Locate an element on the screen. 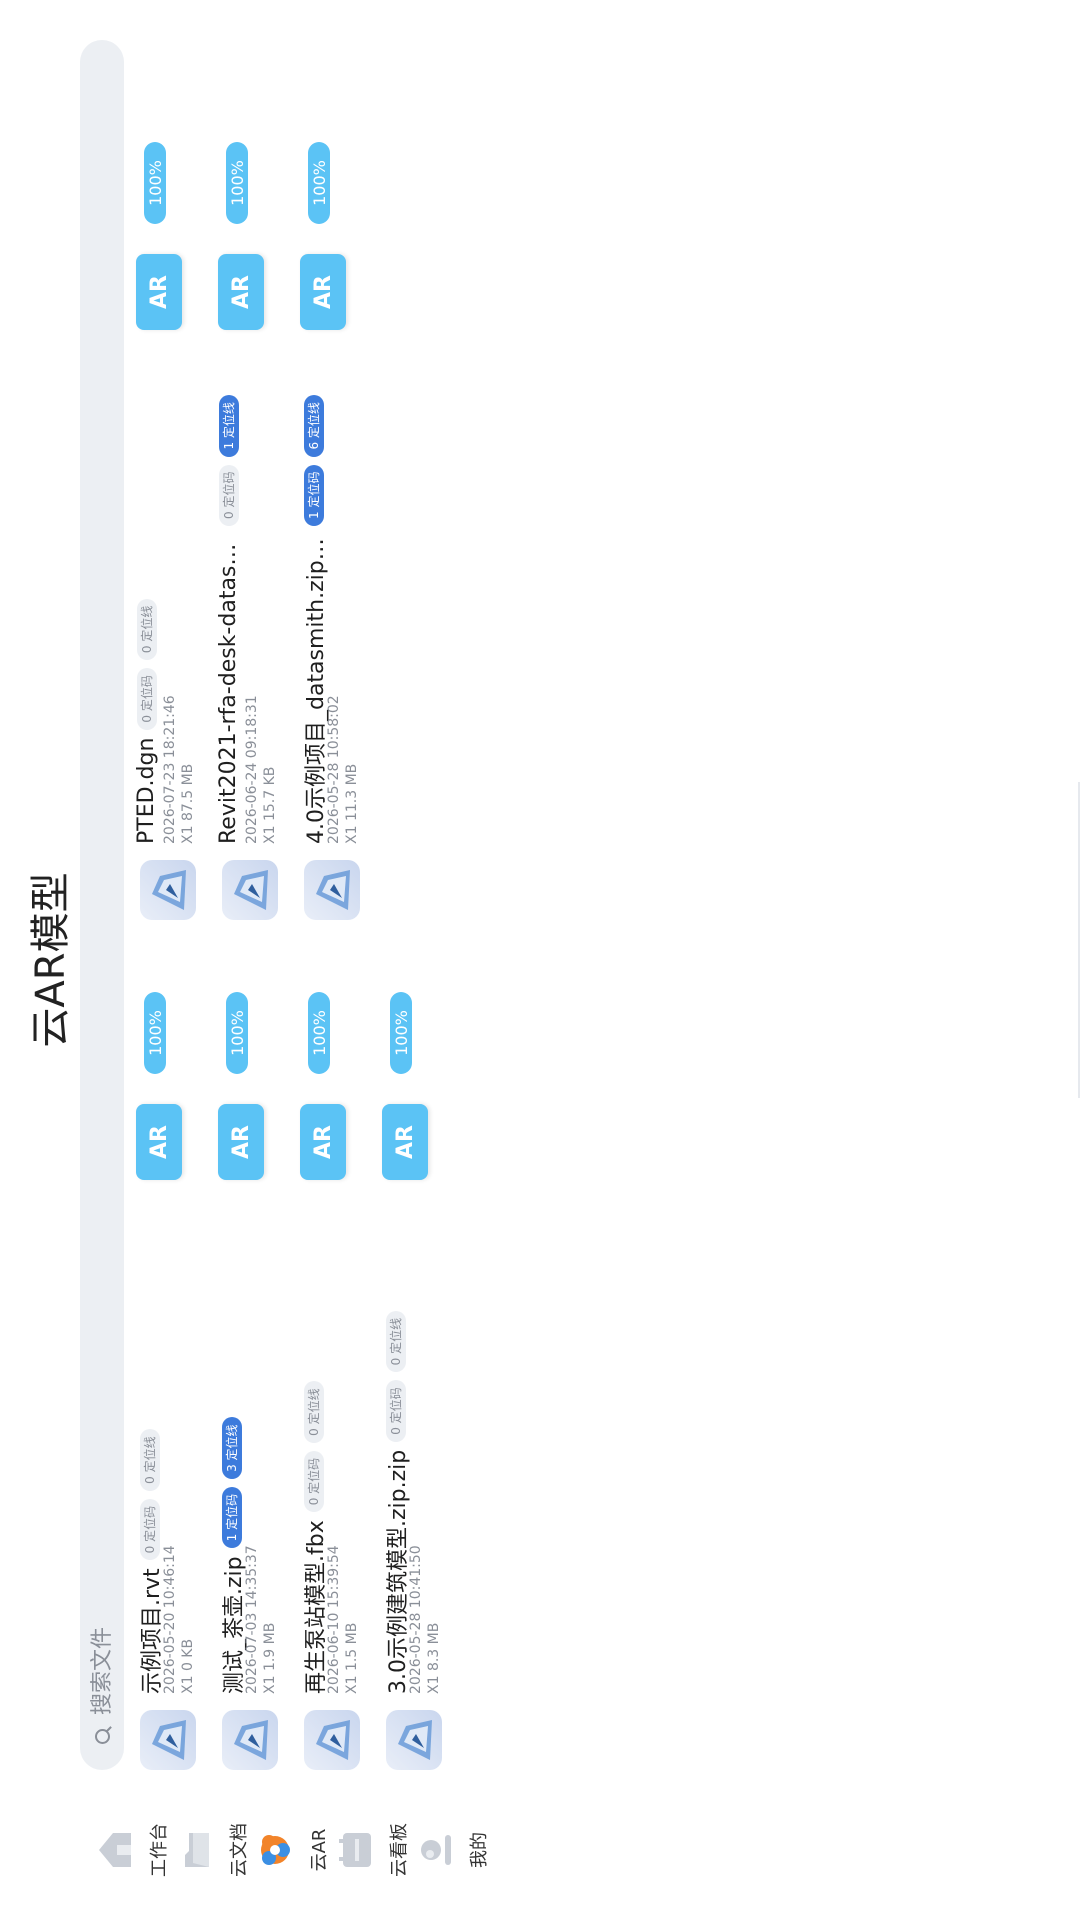  folder-icon is located at coordinates (195, 1850).